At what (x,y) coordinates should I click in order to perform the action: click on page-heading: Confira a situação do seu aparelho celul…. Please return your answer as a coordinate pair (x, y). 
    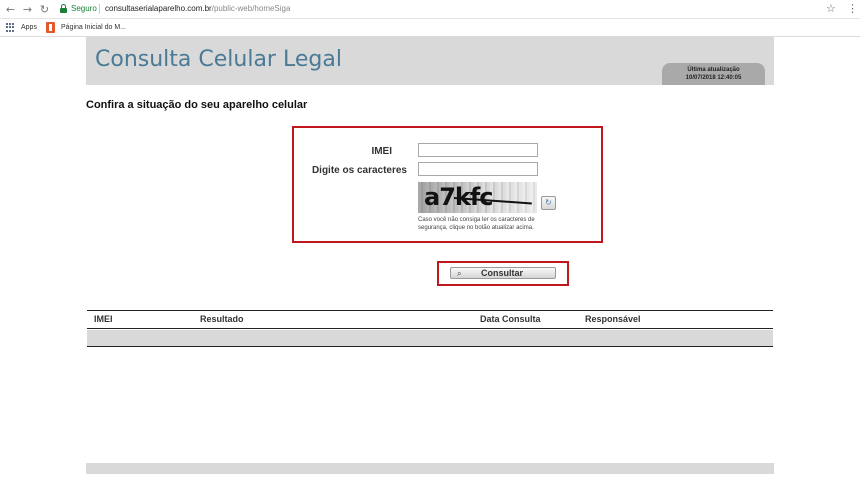
    Looking at the image, I should click on (197, 105).